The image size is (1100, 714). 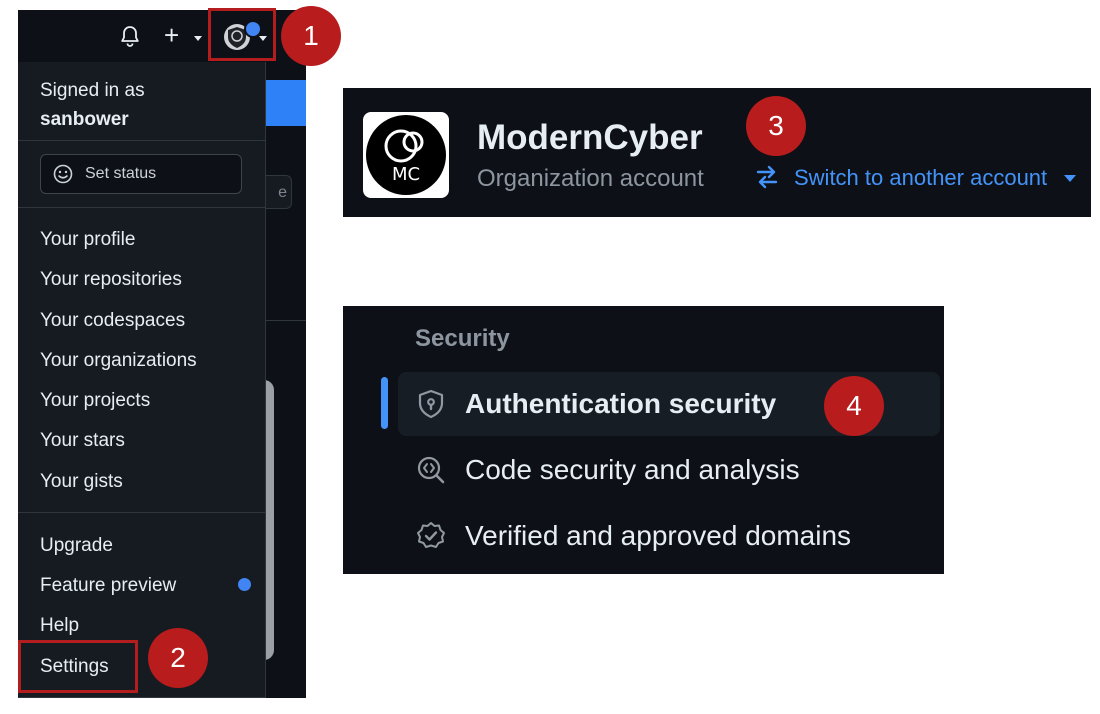 What do you see at coordinates (590, 178) in the screenshot?
I see `organization-type: Organization account` at bounding box center [590, 178].